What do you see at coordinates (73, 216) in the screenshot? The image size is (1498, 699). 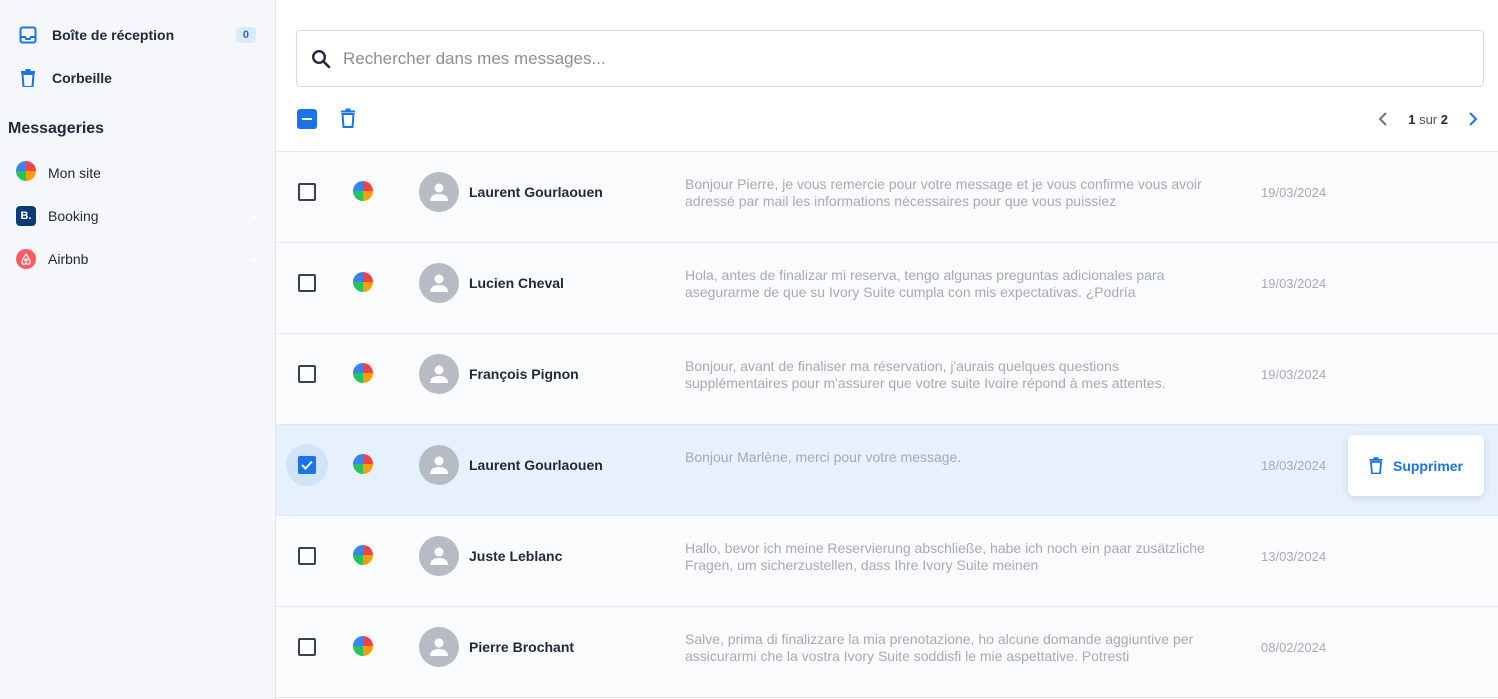 I see `sidebar-item-label: Booking` at bounding box center [73, 216].